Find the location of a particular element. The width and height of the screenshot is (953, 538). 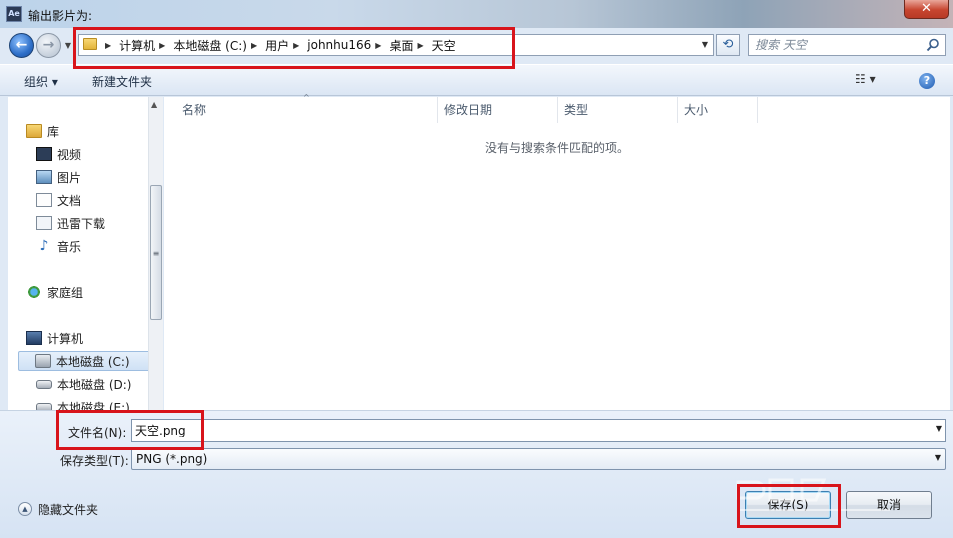

organize-button: 组织 ▾ is located at coordinates (41, 81).